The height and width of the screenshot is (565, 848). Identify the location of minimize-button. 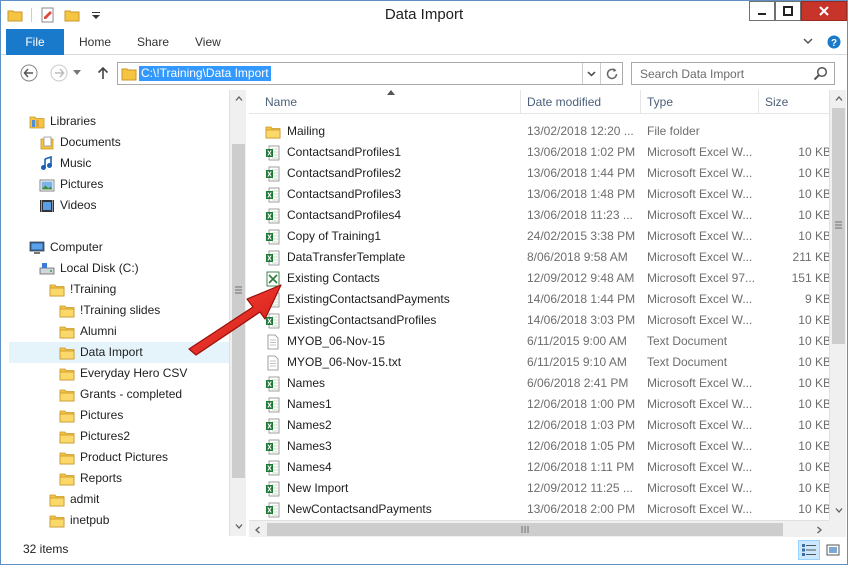
(762, 11).